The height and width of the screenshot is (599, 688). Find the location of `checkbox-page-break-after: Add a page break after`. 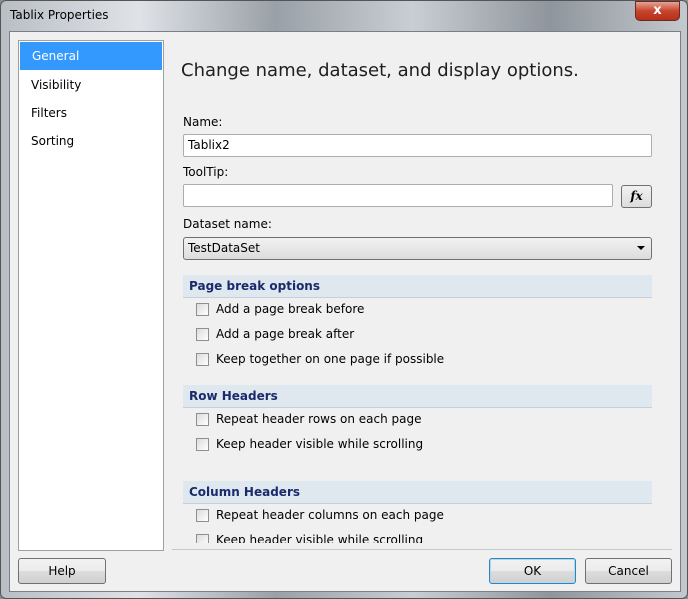

checkbox-page-break-after: Add a page break after is located at coordinates (275, 334).